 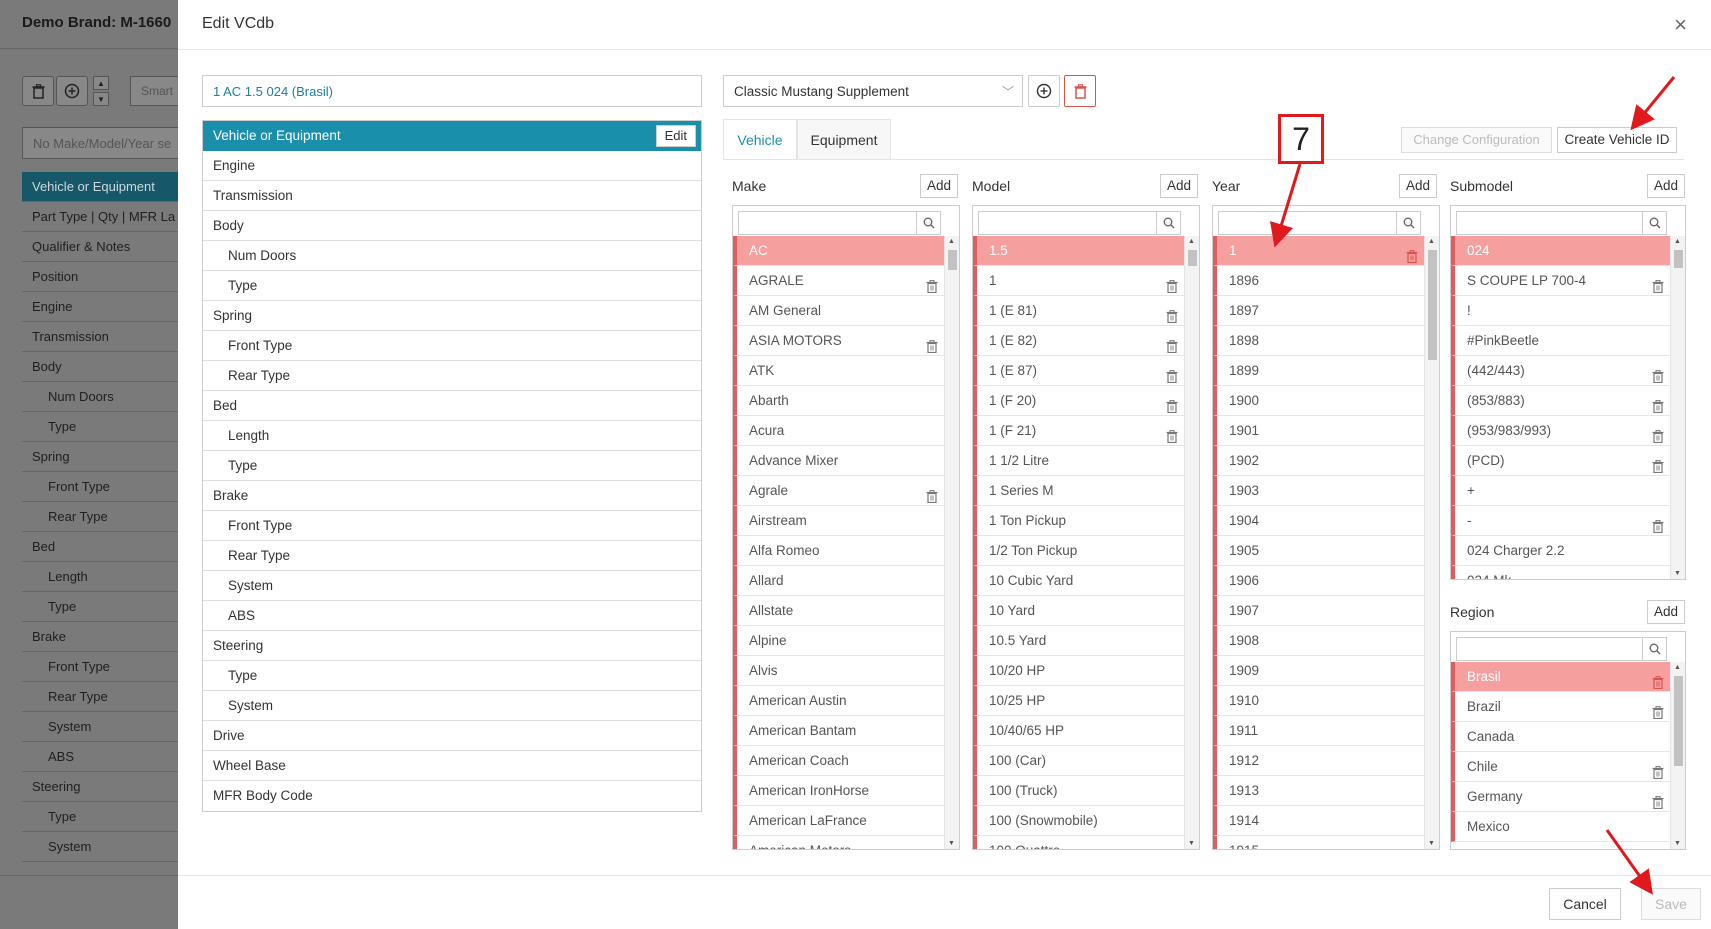 What do you see at coordinates (838, 581) in the screenshot?
I see `list-item: Allard` at bounding box center [838, 581].